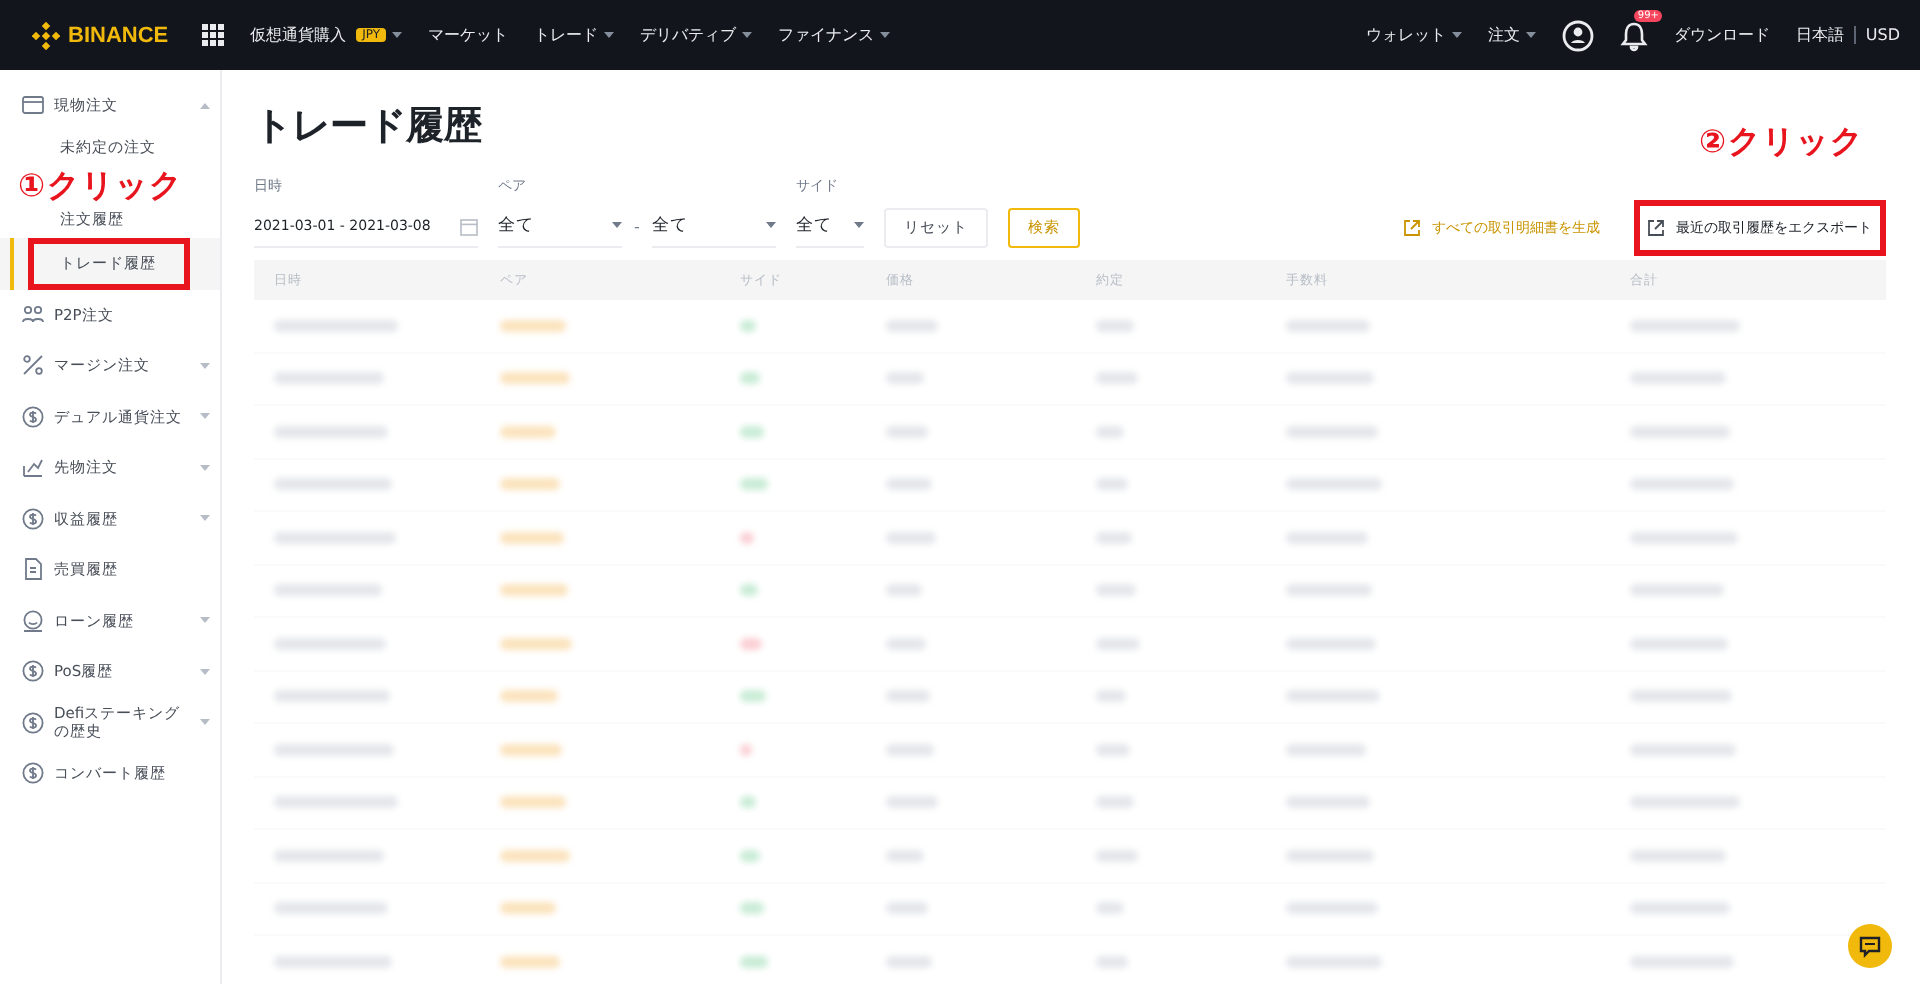 This screenshot has height=984, width=1920. I want to click on card-icon, so click(33, 105).